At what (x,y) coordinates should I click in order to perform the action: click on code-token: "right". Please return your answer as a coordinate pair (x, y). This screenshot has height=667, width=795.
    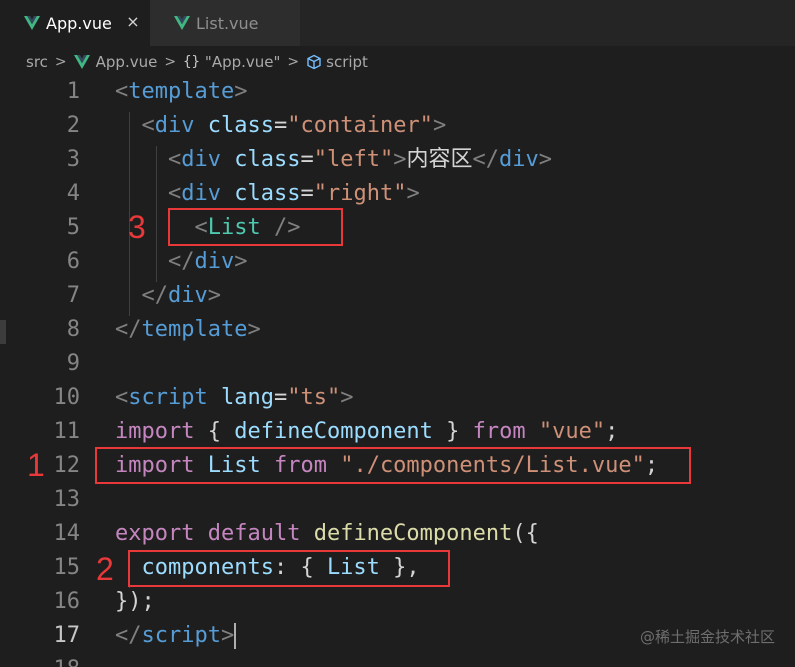
    Looking at the image, I should click on (360, 193).